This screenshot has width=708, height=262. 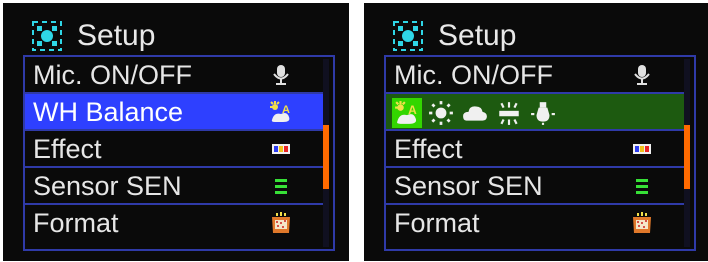 I want to click on wb-option-fluorescent, so click(x=509, y=113).